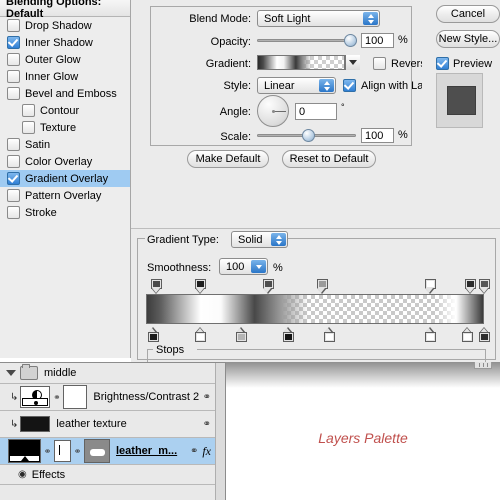 This screenshot has width=500, height=500. Describe the element at coordinates (228, 159) in the screenshot. I see `make-default-button: Make Default` at that location.